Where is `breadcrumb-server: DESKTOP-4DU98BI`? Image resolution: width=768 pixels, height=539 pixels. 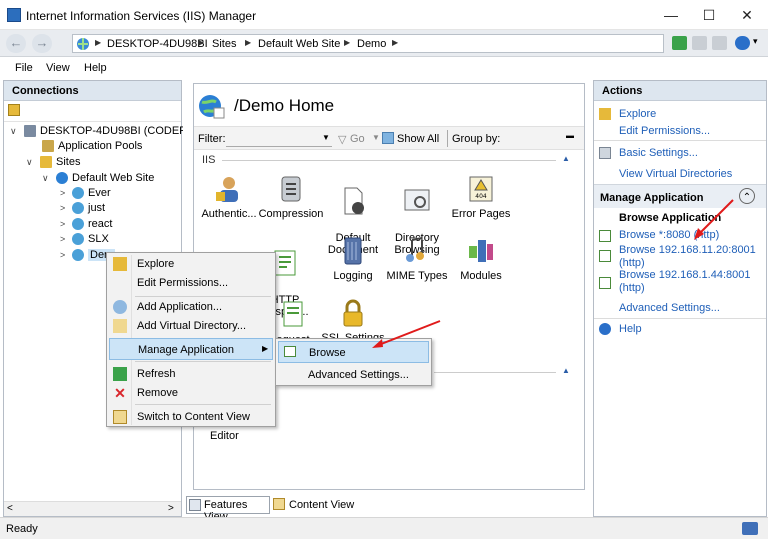 breadcrumb-server: DESKTOP-4DU98BI is located at coordinates (157, 44).